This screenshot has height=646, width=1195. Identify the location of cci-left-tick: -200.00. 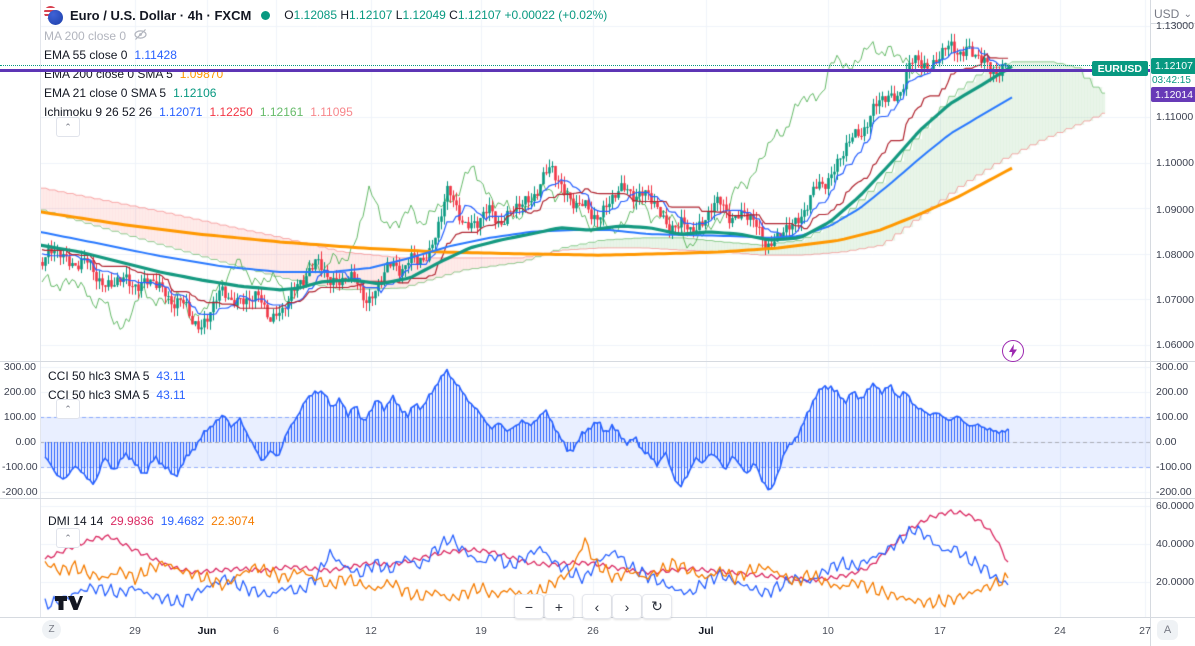
(20, 492).